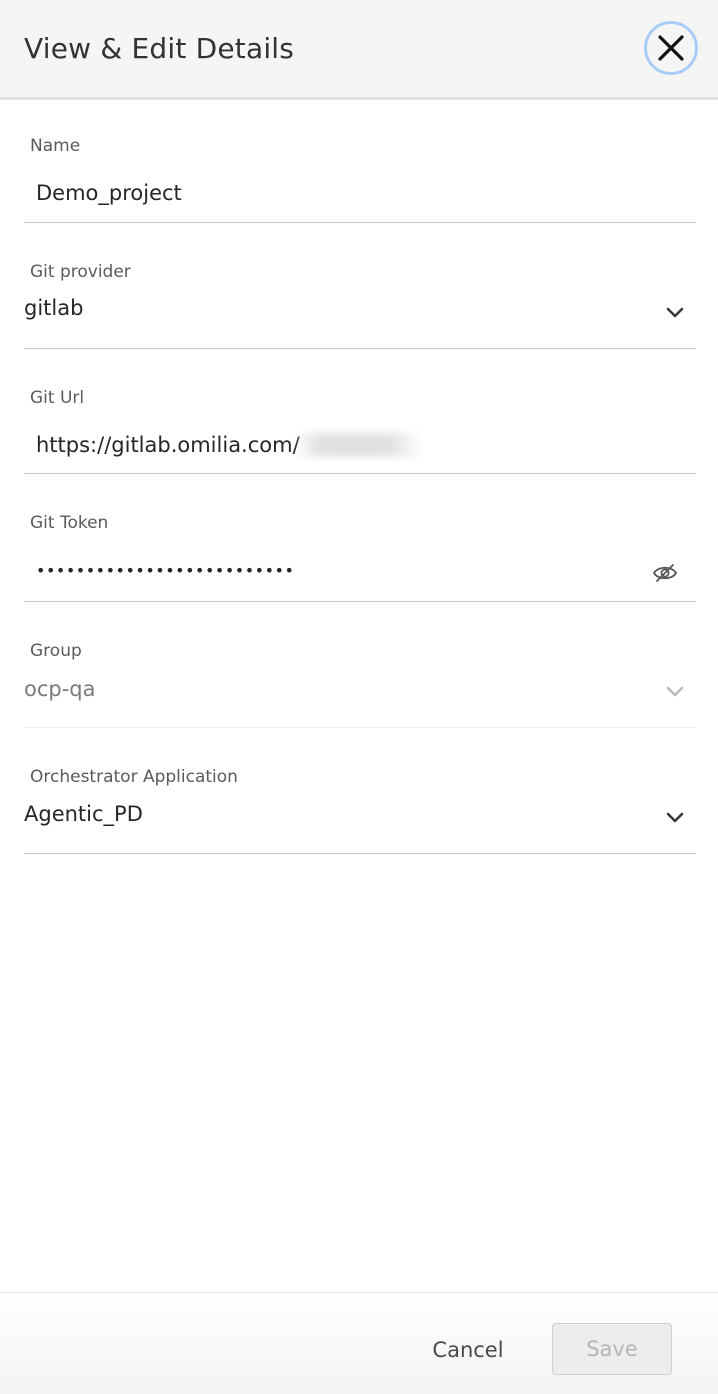 This screenshot has width=718, height=1394. Describe the element at coordinates (359, 1343) in the screenshot. I see `dialog-footer: Cancel Save` at that location.